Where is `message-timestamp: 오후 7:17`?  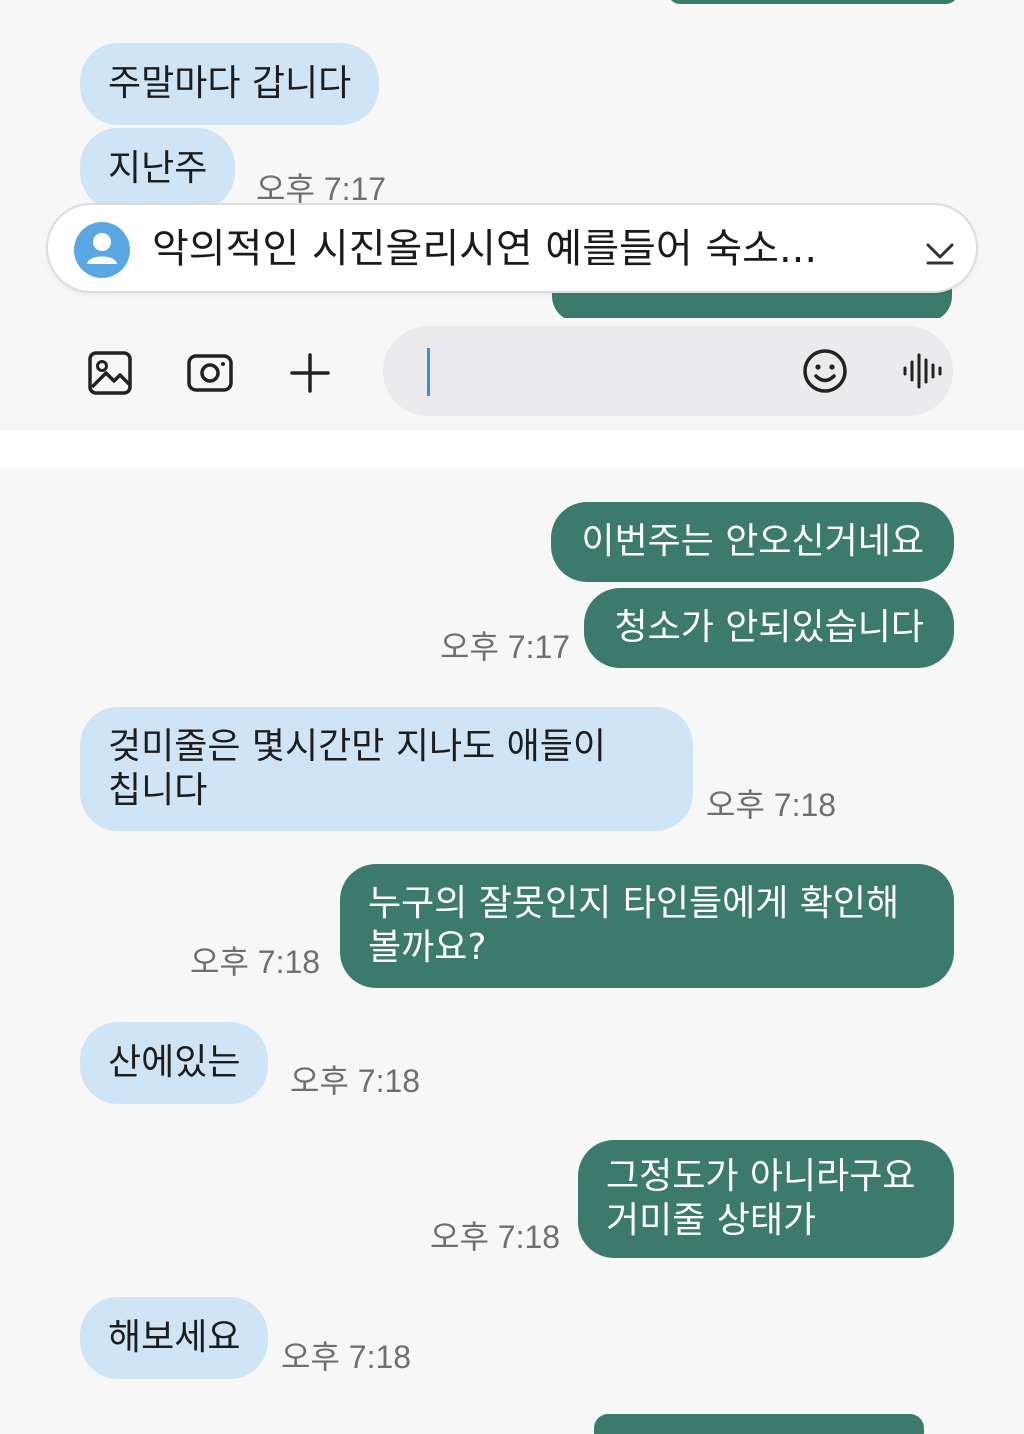 message-timestamp: 오후 7:17 is located at coordinates (505, 647).